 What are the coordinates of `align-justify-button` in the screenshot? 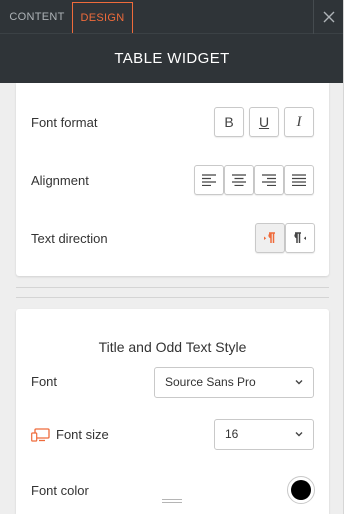 It's located at (299, 180).